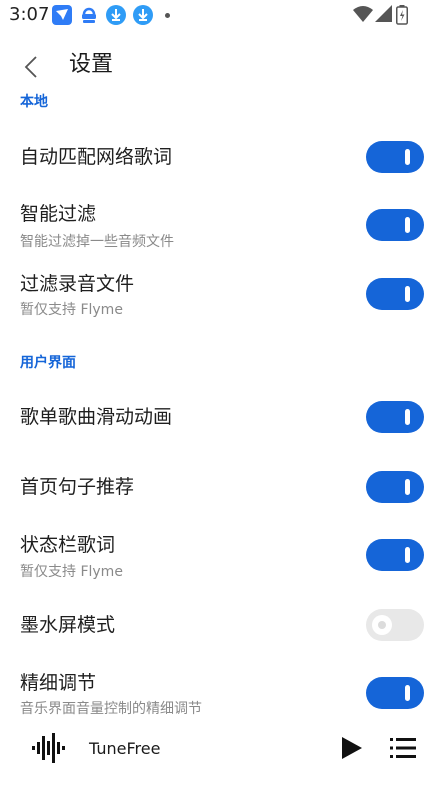 The width and height of the screenshot is (443, 788). What do you see at coordinates (363, 14) in the screenshot?
I see `wifi-icon` at bounding box center [363, 14].